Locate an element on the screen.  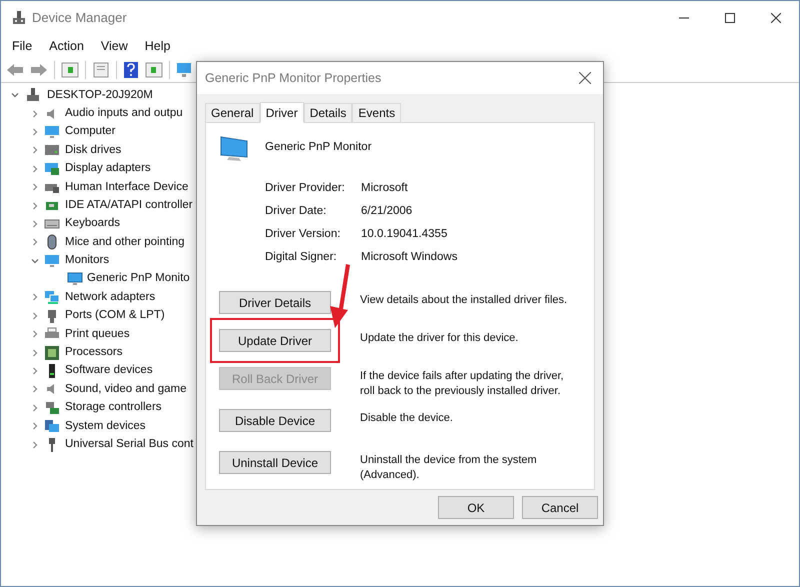
tree-item: Software devices is located at coordinates (109, 371).